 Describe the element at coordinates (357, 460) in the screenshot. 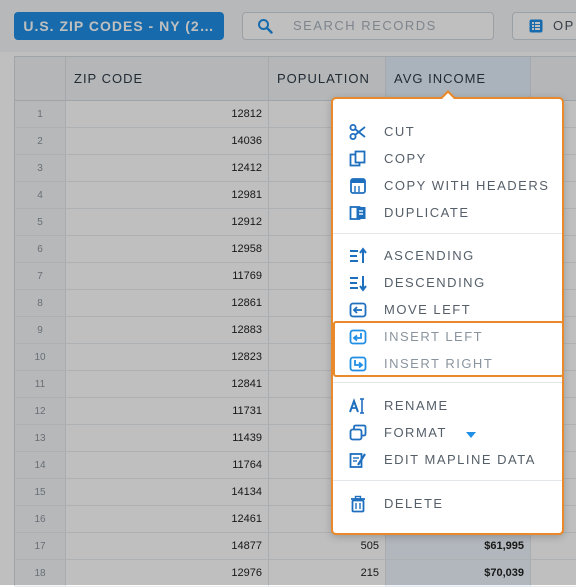

I see `edit-data-icon` at that location.